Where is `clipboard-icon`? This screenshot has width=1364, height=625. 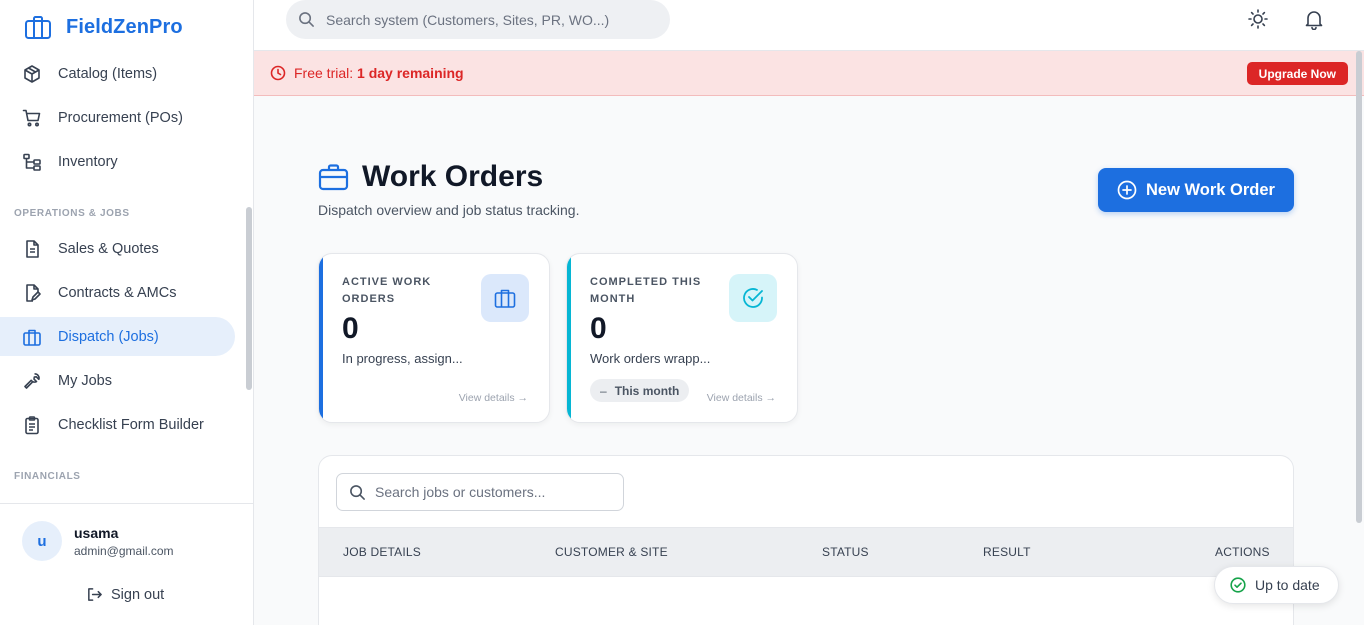 clipboard-icon is located at coordinates (32, 425).